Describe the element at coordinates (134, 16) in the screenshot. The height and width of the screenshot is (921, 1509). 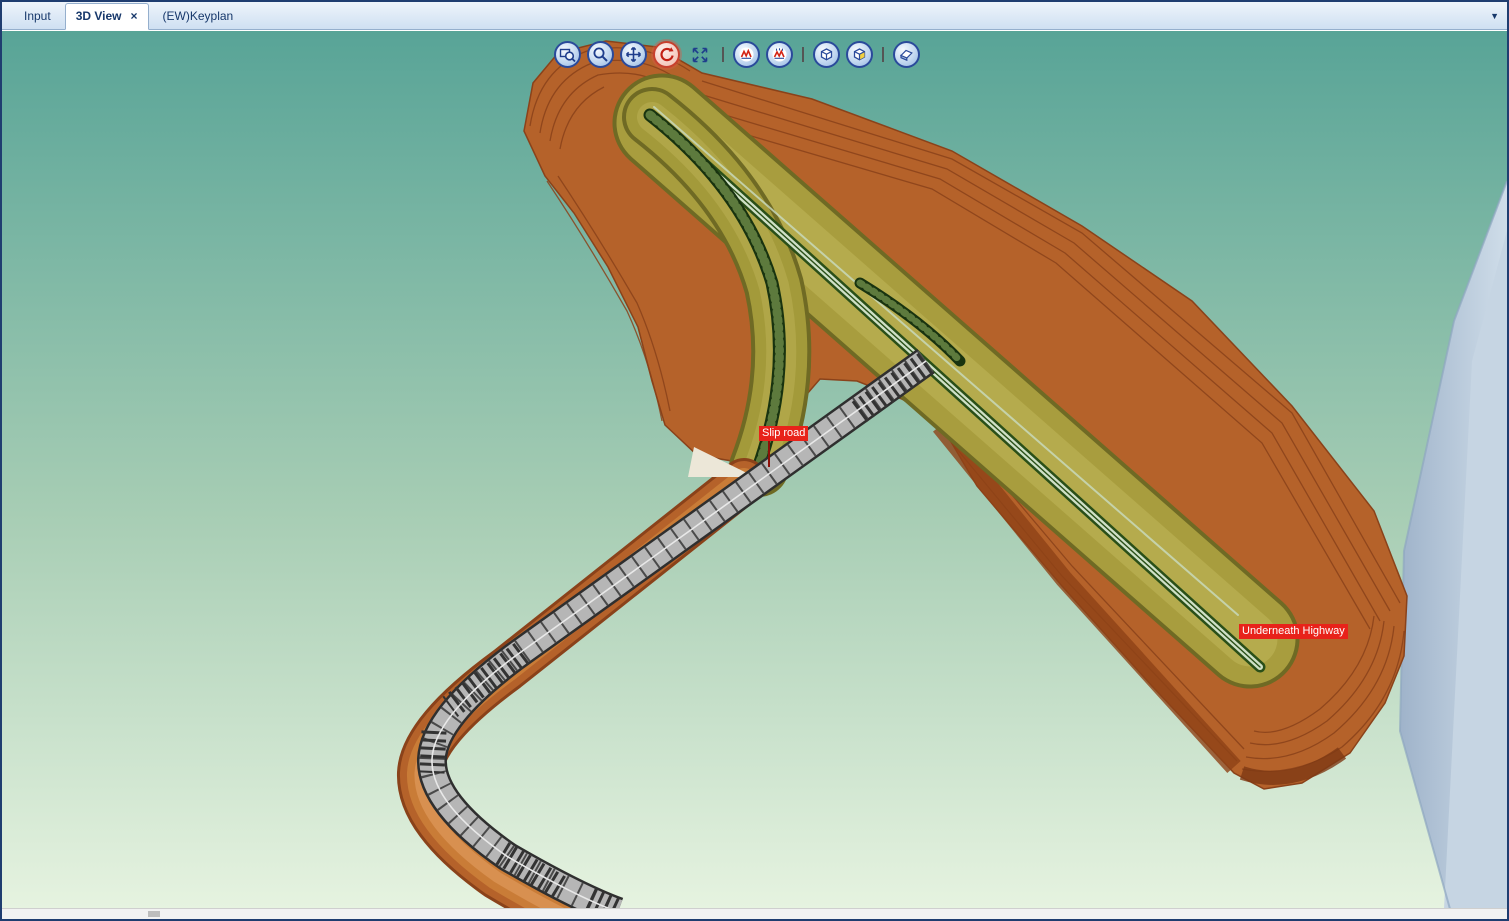
I see `close-tab-icon: ×` at that location.